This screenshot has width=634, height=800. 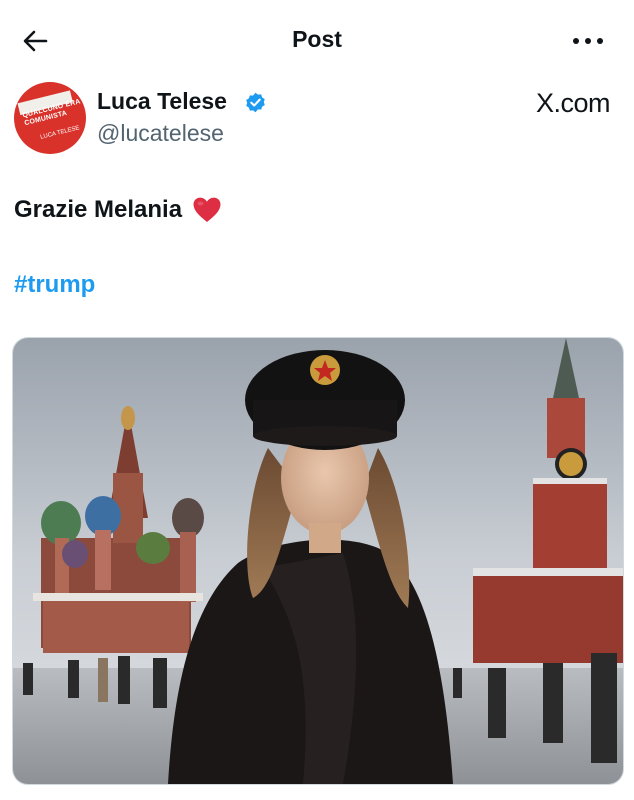 I want to click on avatar-book-cover: QUALCUNO ERA COMUNISTA LUCA TELESE, so click(x=50, y=118).